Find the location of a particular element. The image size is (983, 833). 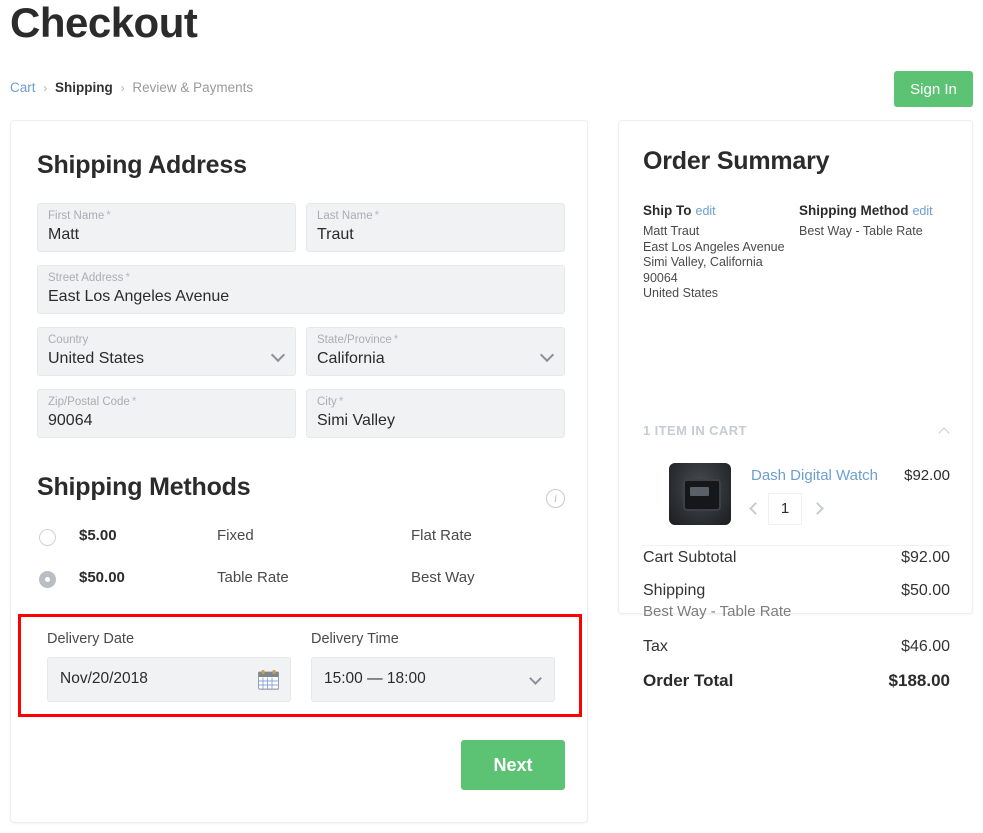

street-address-field: Street Address * East Los Angeles Avenue is located at coordinates (301, 289).